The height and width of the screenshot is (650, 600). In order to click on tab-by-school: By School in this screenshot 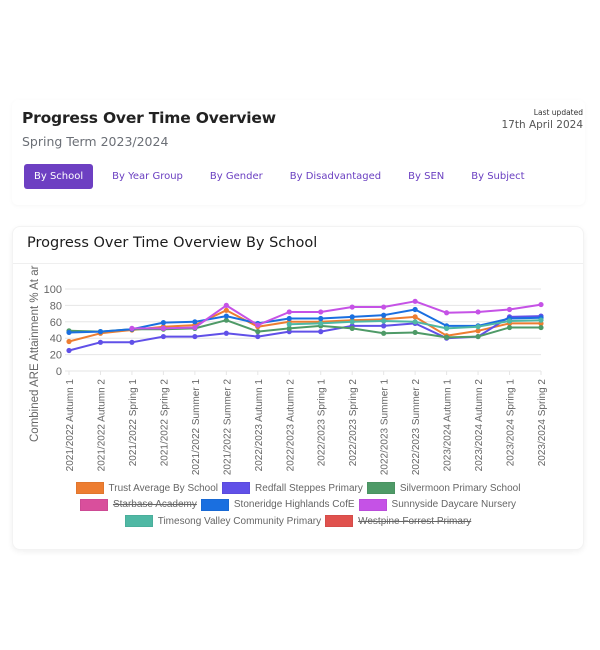, I will do `click(59, 176)`.